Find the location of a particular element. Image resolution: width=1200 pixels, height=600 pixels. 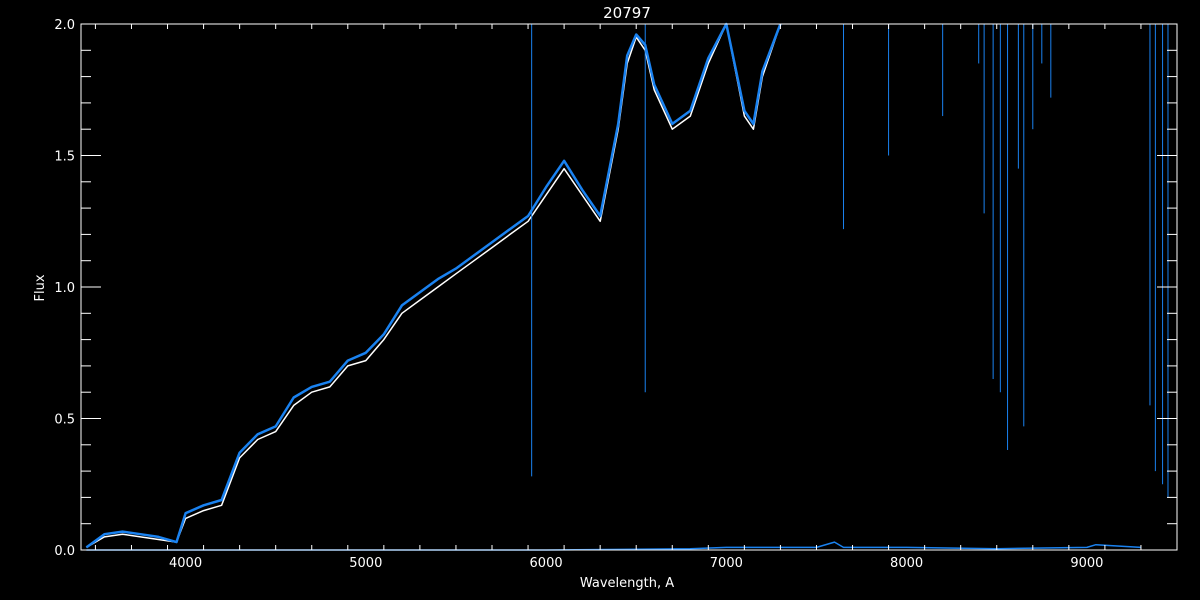

x-axis-label: Wavelength, A is located at coordinates (627, 583).